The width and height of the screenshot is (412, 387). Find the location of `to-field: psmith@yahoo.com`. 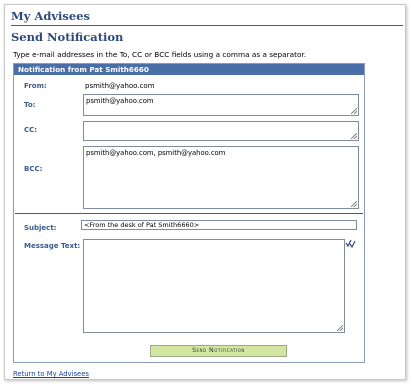

to-field: psmith@yahoo.com is located at coordinates (221, 105).